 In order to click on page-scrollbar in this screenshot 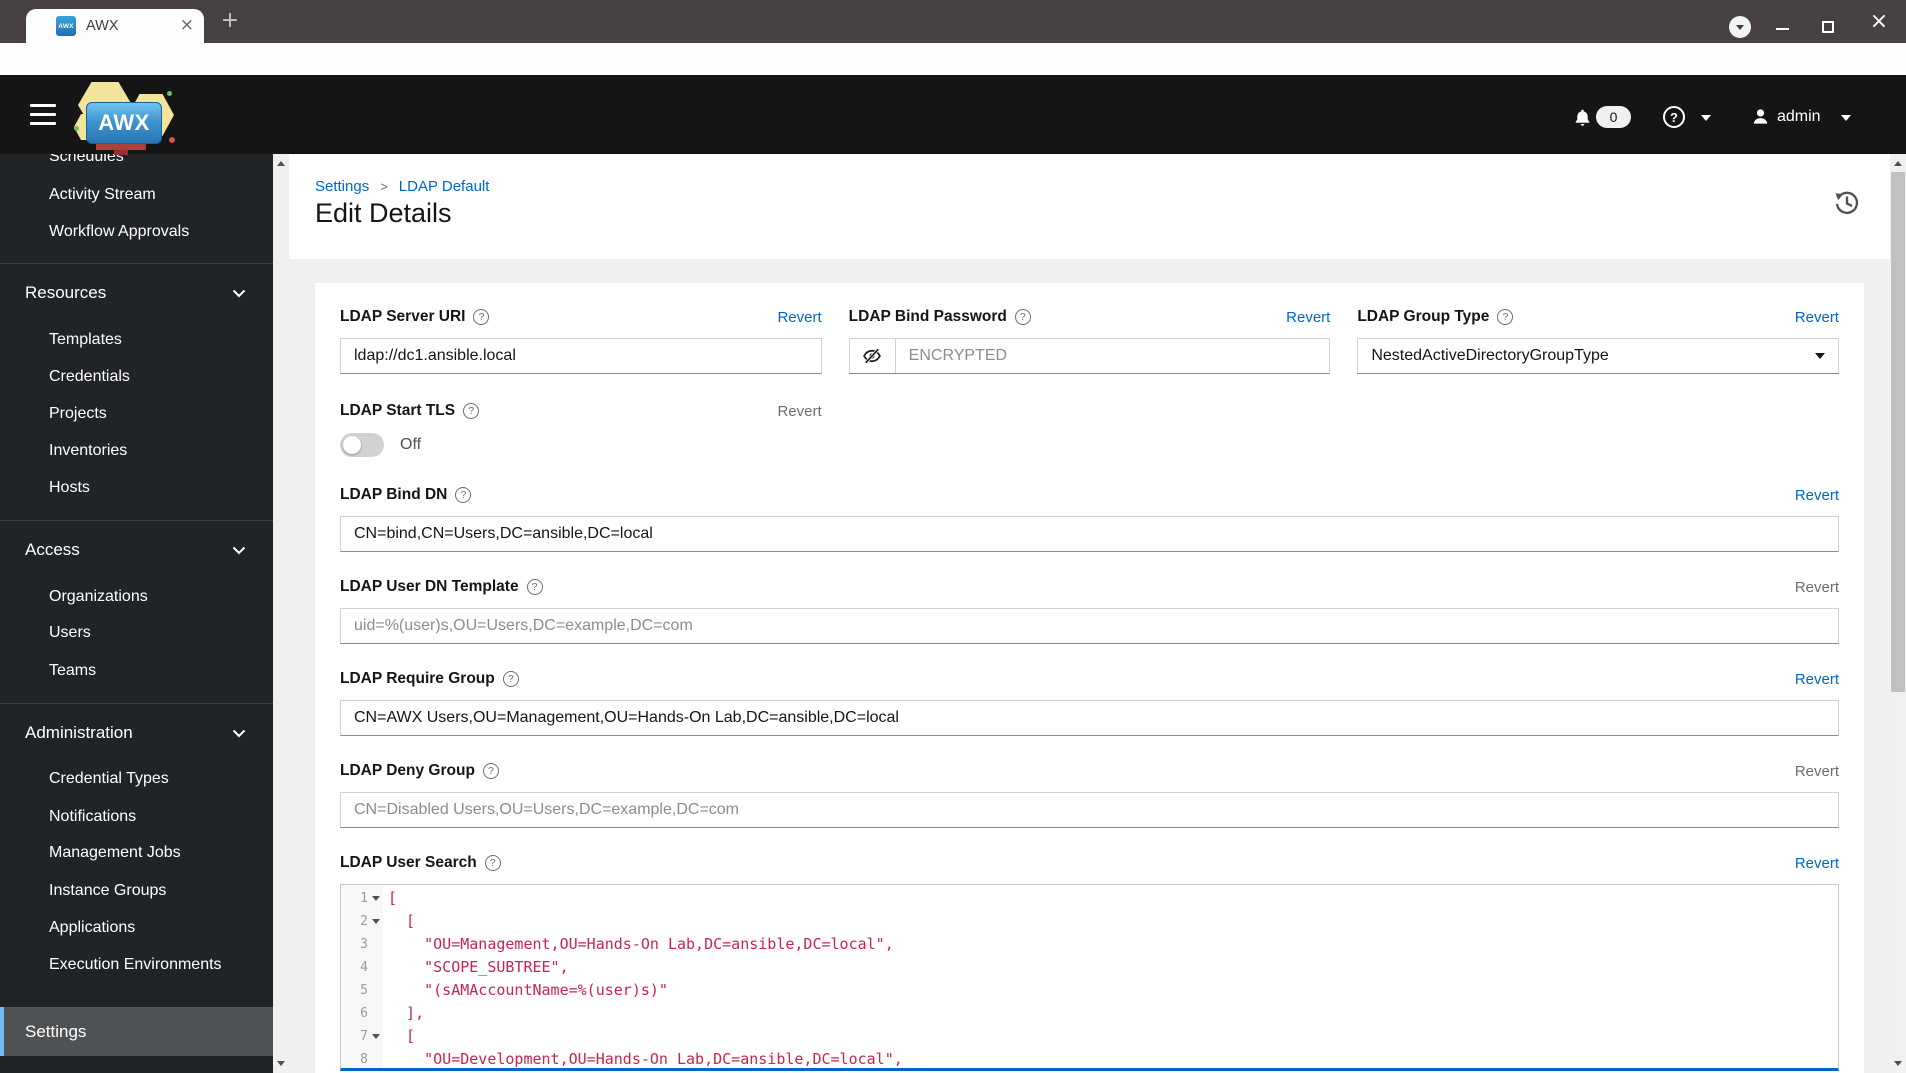, I will do `click(1898, 613)`.